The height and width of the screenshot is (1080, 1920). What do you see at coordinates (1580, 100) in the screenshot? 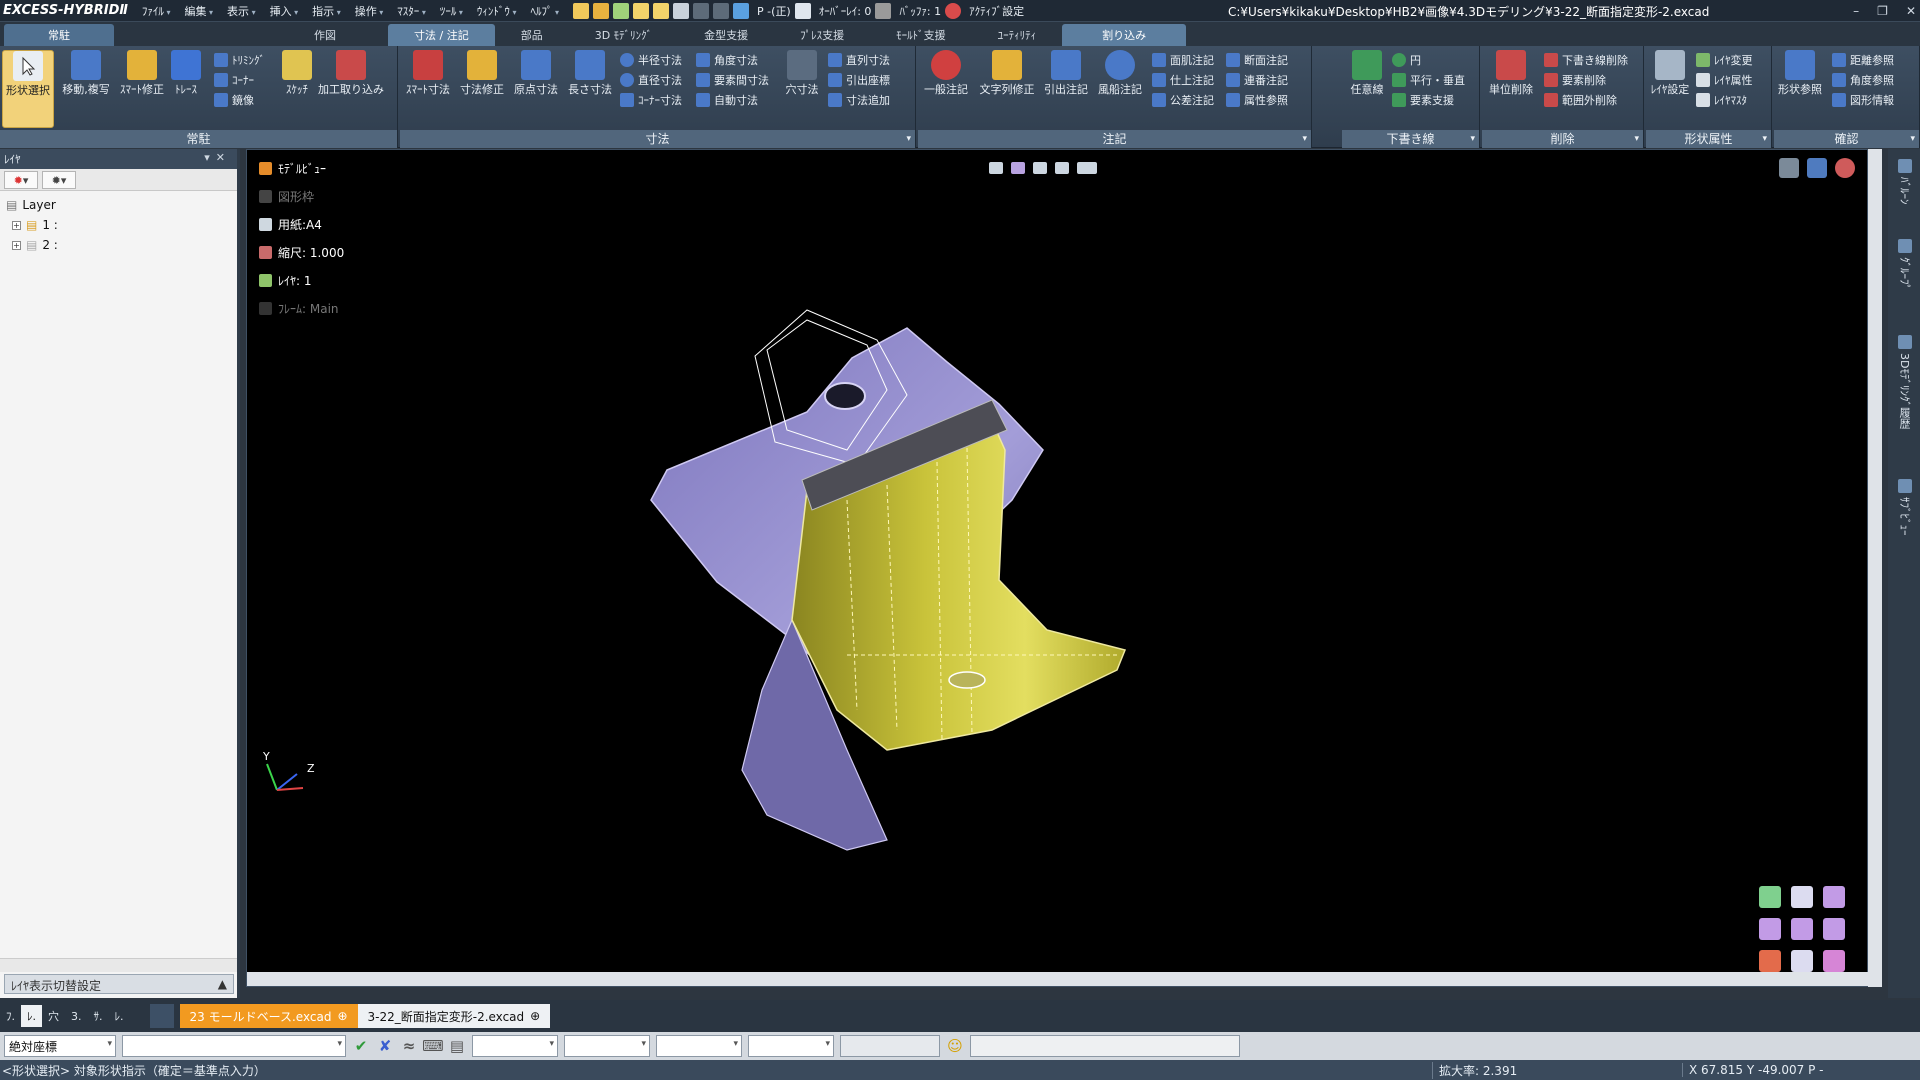
I see `out-of-range-delete-button: 範囲外削除` at bounding box center [1580, 100].